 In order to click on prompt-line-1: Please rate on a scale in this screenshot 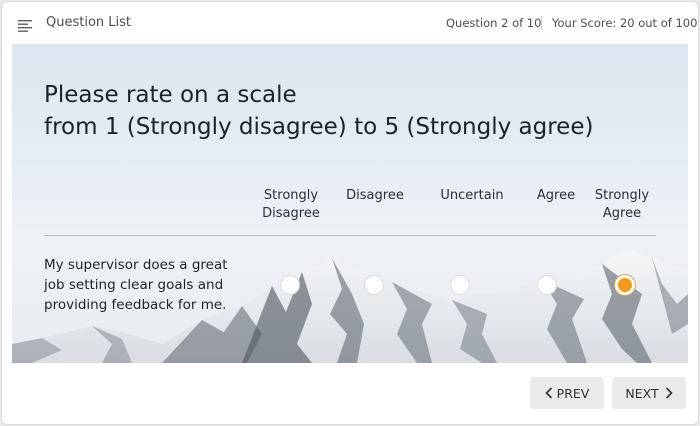, I will do `click(170, 95)`.